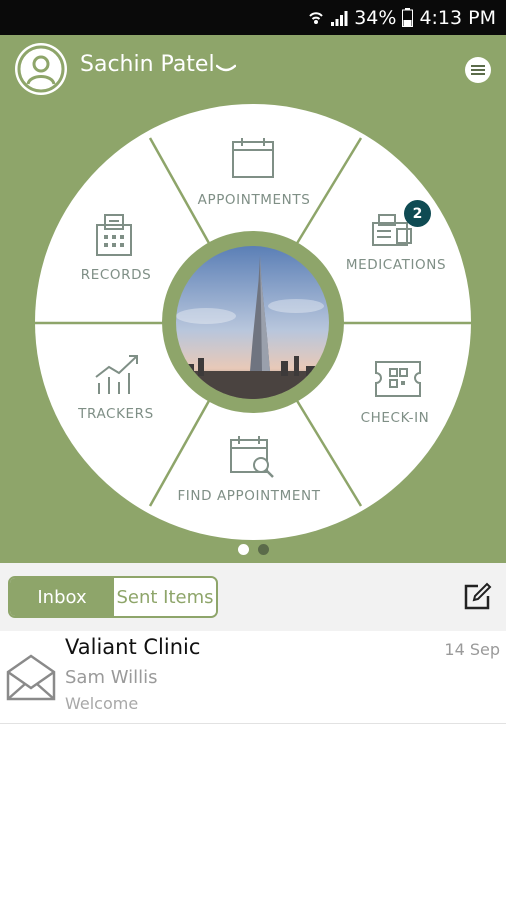 This screenshot has width=506, height=900. Describe the element at coordinates (253, 160) in the screenshot. I see `calendar-icon` at that location.